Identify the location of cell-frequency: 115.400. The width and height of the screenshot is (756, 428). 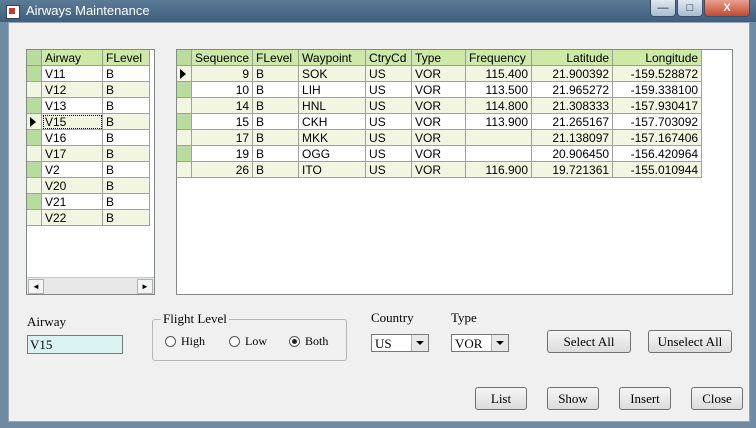
(499, 73).